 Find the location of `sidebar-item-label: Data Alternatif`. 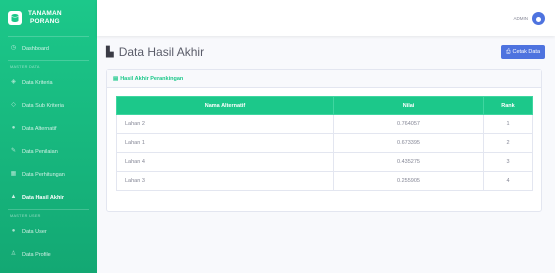

sidebar-item-label: Data Alternatif is located at coordinates (39, 128).